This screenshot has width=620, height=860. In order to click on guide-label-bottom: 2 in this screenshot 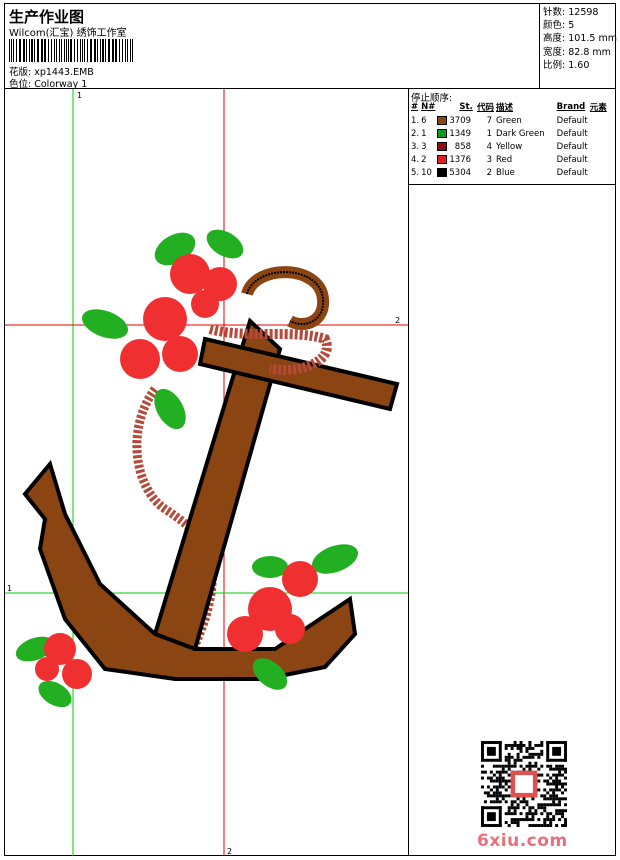, I will do `click(229, 851)`.